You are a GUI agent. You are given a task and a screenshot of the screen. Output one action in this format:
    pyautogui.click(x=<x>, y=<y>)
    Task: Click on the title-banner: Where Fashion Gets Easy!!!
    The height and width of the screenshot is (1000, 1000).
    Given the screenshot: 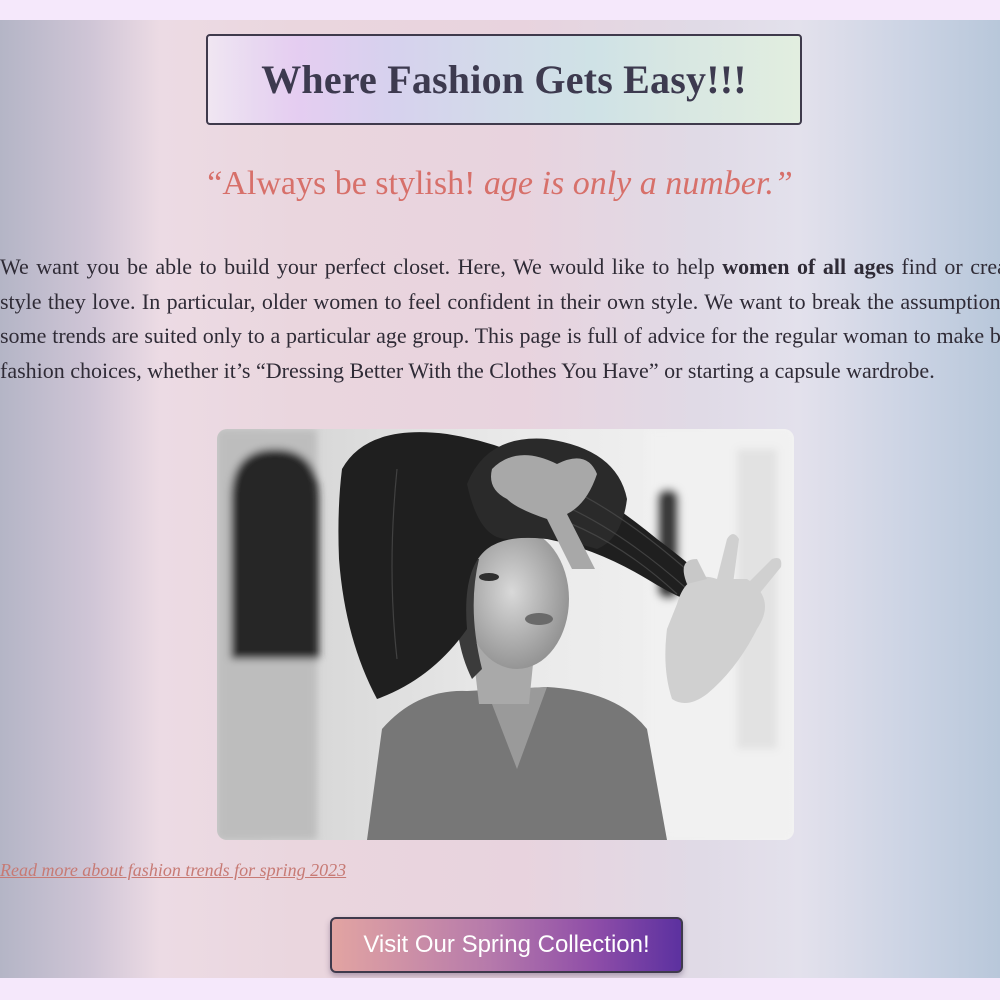 What is the action you would take?
    pyautogui.click(x=504, y=79)
    